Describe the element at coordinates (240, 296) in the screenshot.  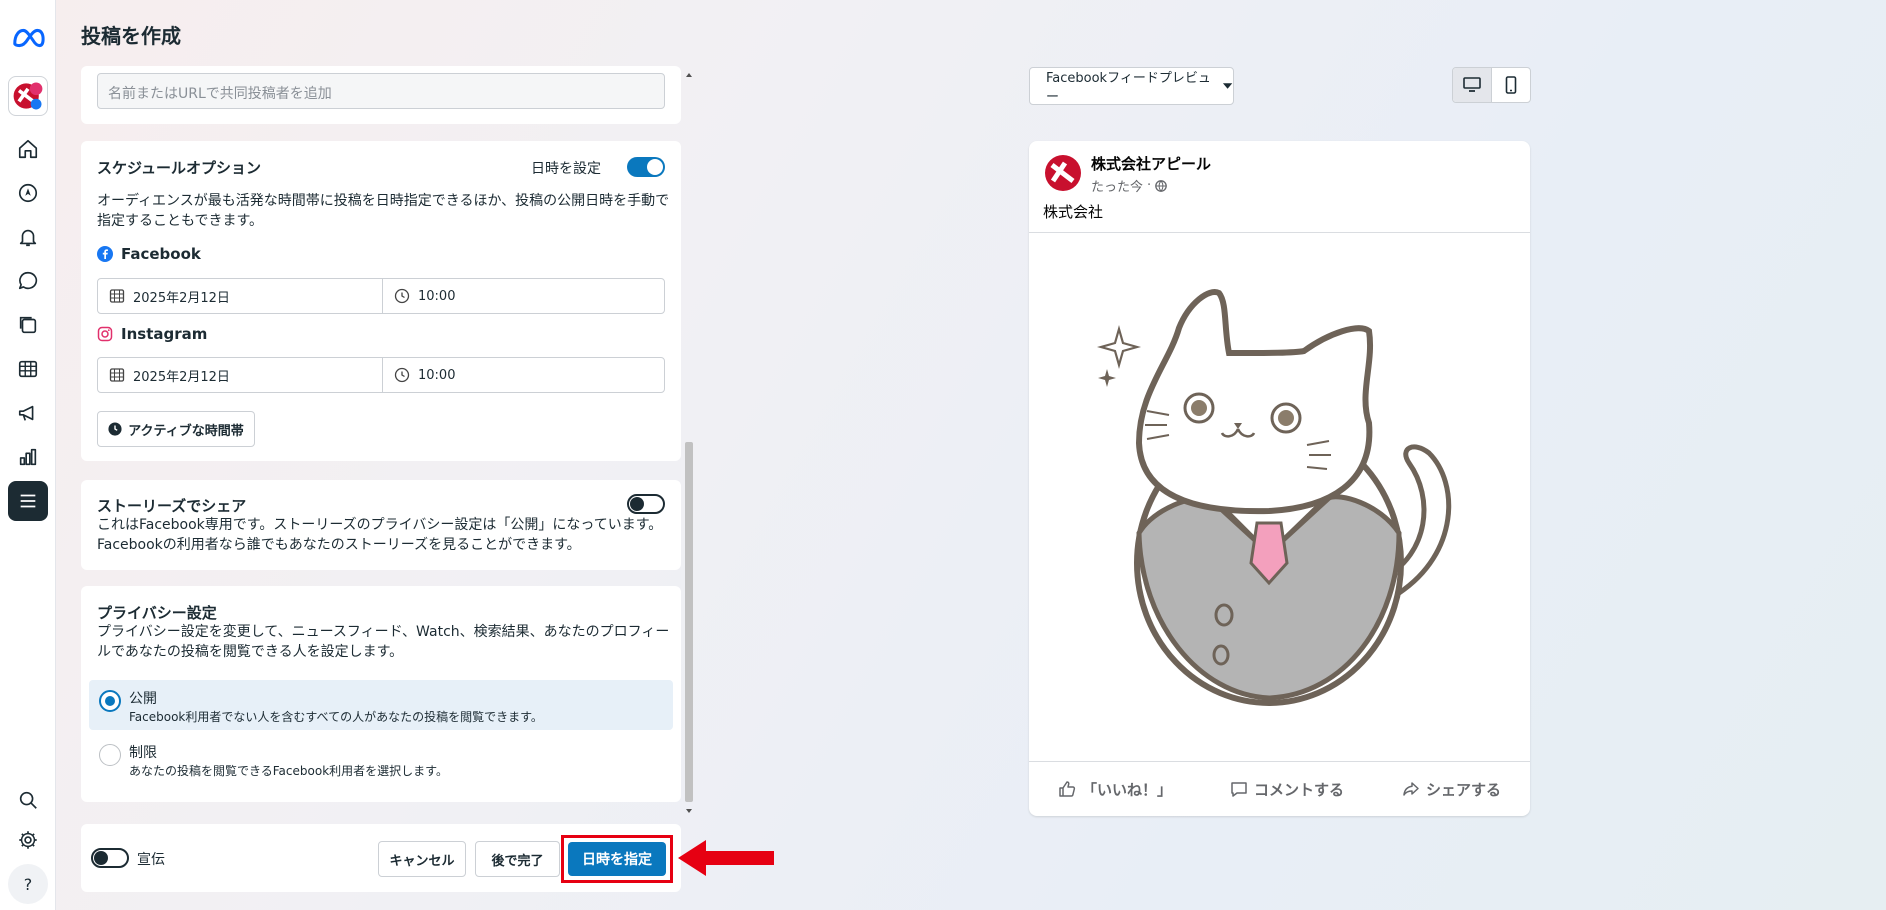
I see `facebook-date-field: 2025年2月12日` at that location.